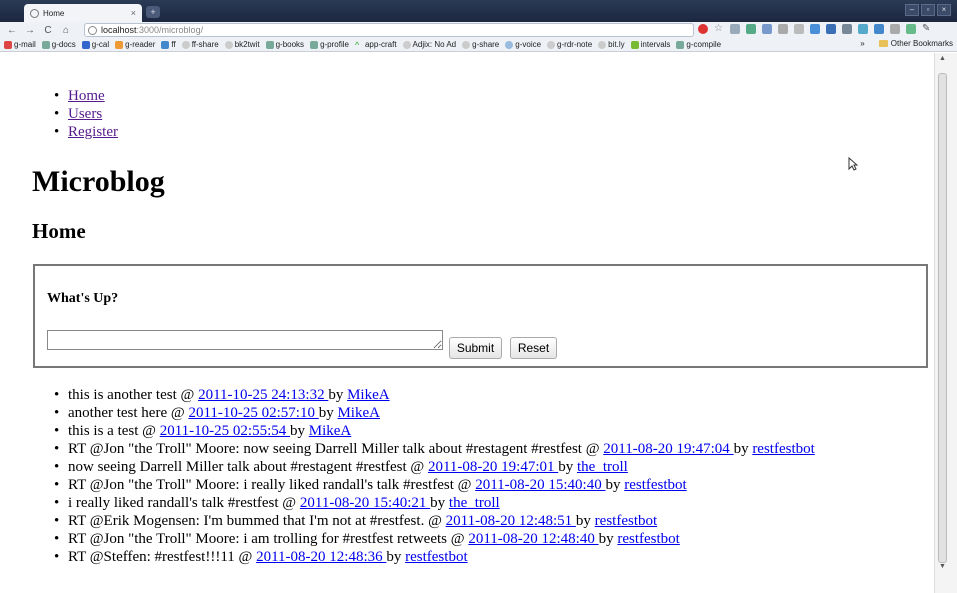  What do you see at coordinates (862, 43) in the screenshot?
I see `bookmarks-overflow-chevron: »` at bounding box center [862, 43].